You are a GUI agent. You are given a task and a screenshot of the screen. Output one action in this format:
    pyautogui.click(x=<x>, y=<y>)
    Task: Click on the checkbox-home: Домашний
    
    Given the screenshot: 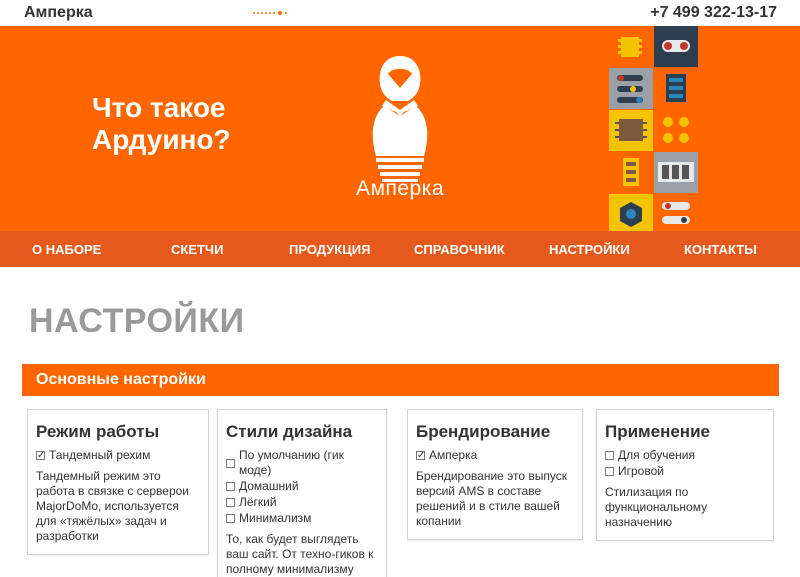 What is the action you would take?
    pyautogui.click(x=302, y=486)
    